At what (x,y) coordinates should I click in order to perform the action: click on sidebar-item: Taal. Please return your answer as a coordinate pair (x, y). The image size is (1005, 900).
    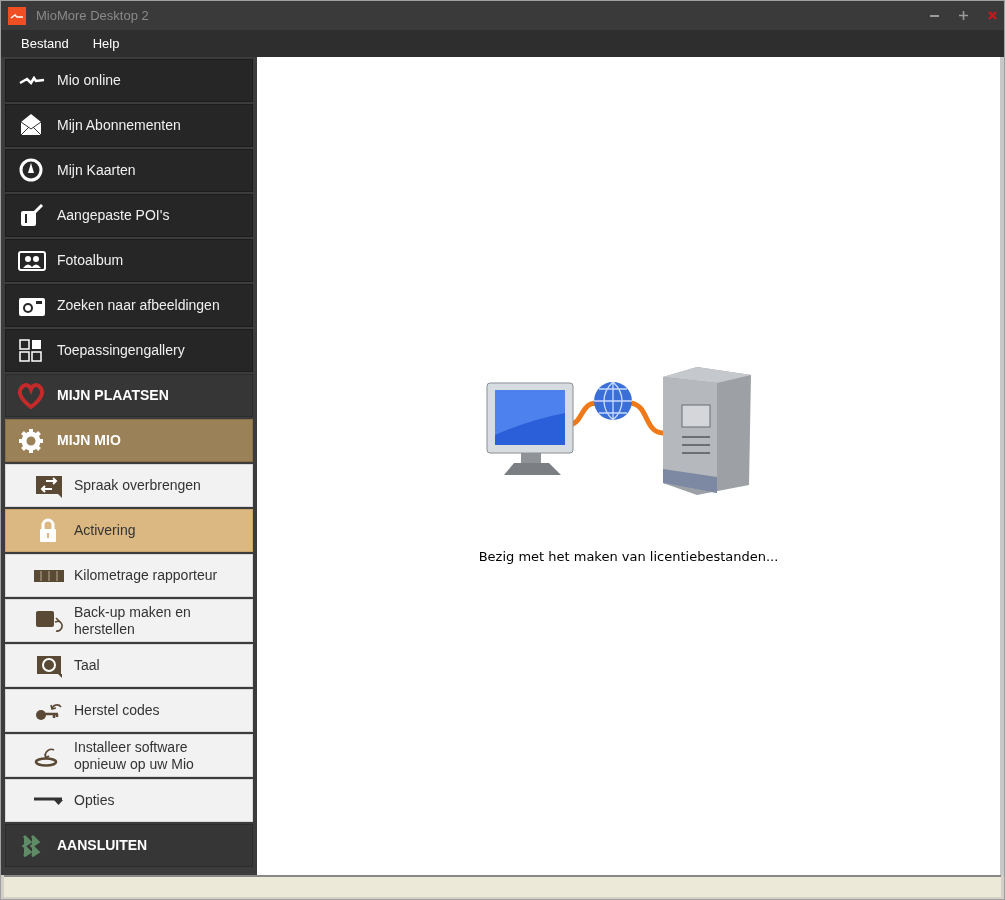
    Looking at the image, I should click on (129, 665).